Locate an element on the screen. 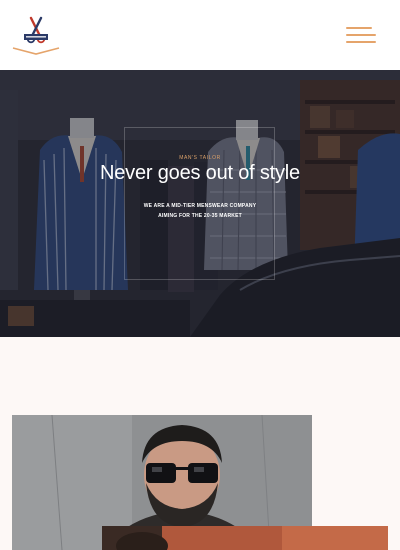  logo is located at coordinates (36, 35).